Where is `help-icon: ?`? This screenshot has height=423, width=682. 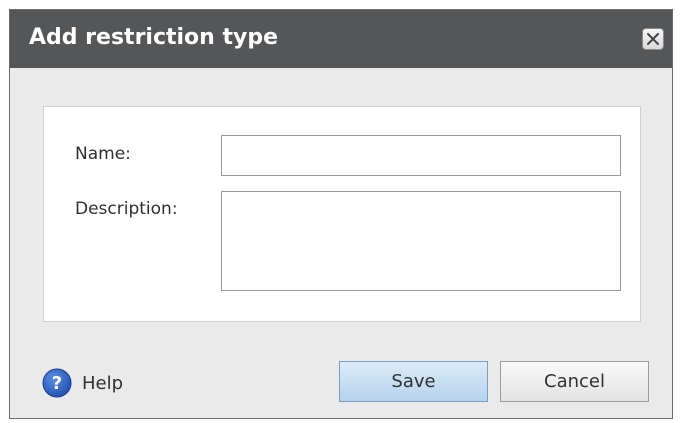 help-icon: ? is located at coordinates (57, 383).